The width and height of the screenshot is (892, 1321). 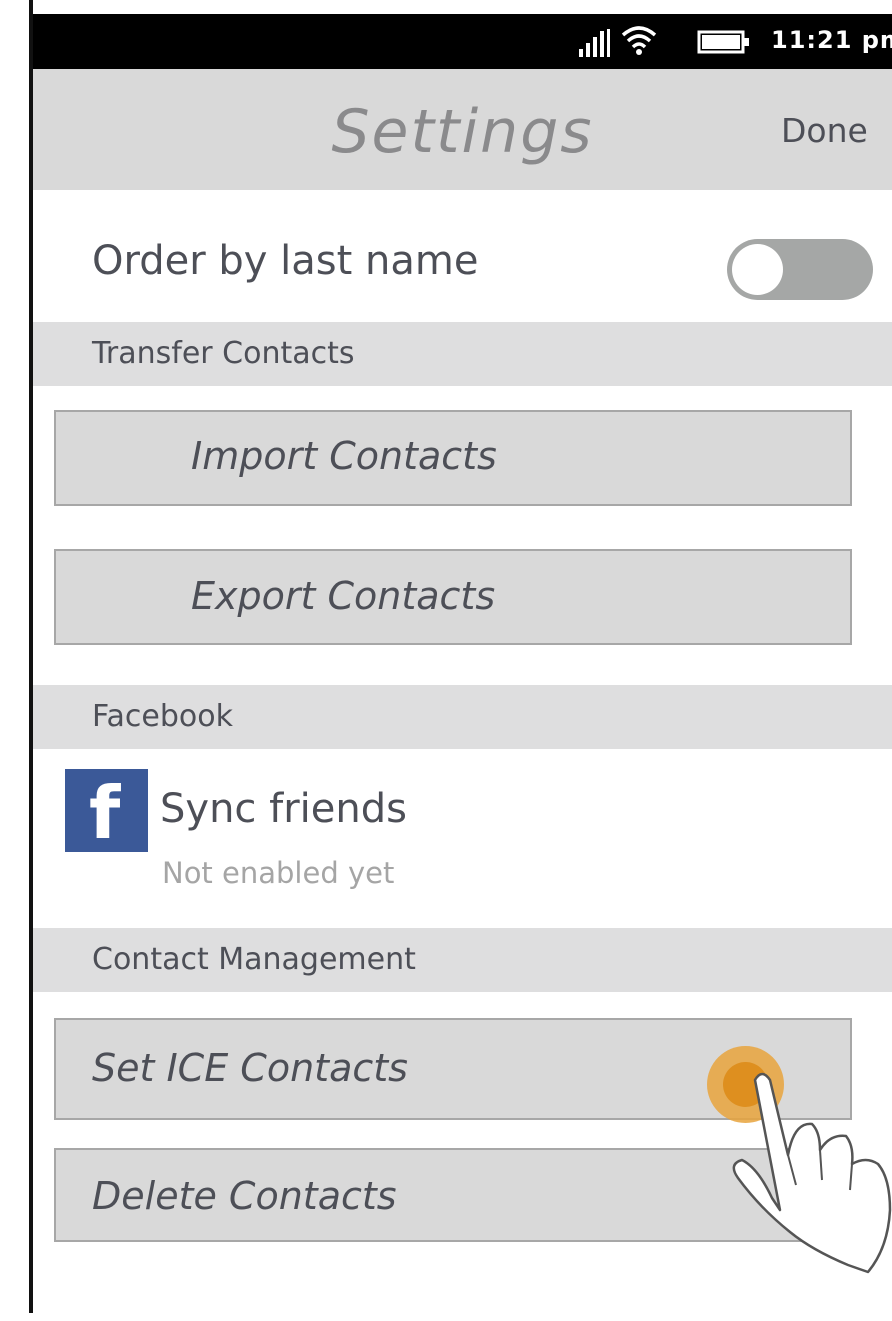 I want to click on page-title: Settings, so click(x=462, y=132).